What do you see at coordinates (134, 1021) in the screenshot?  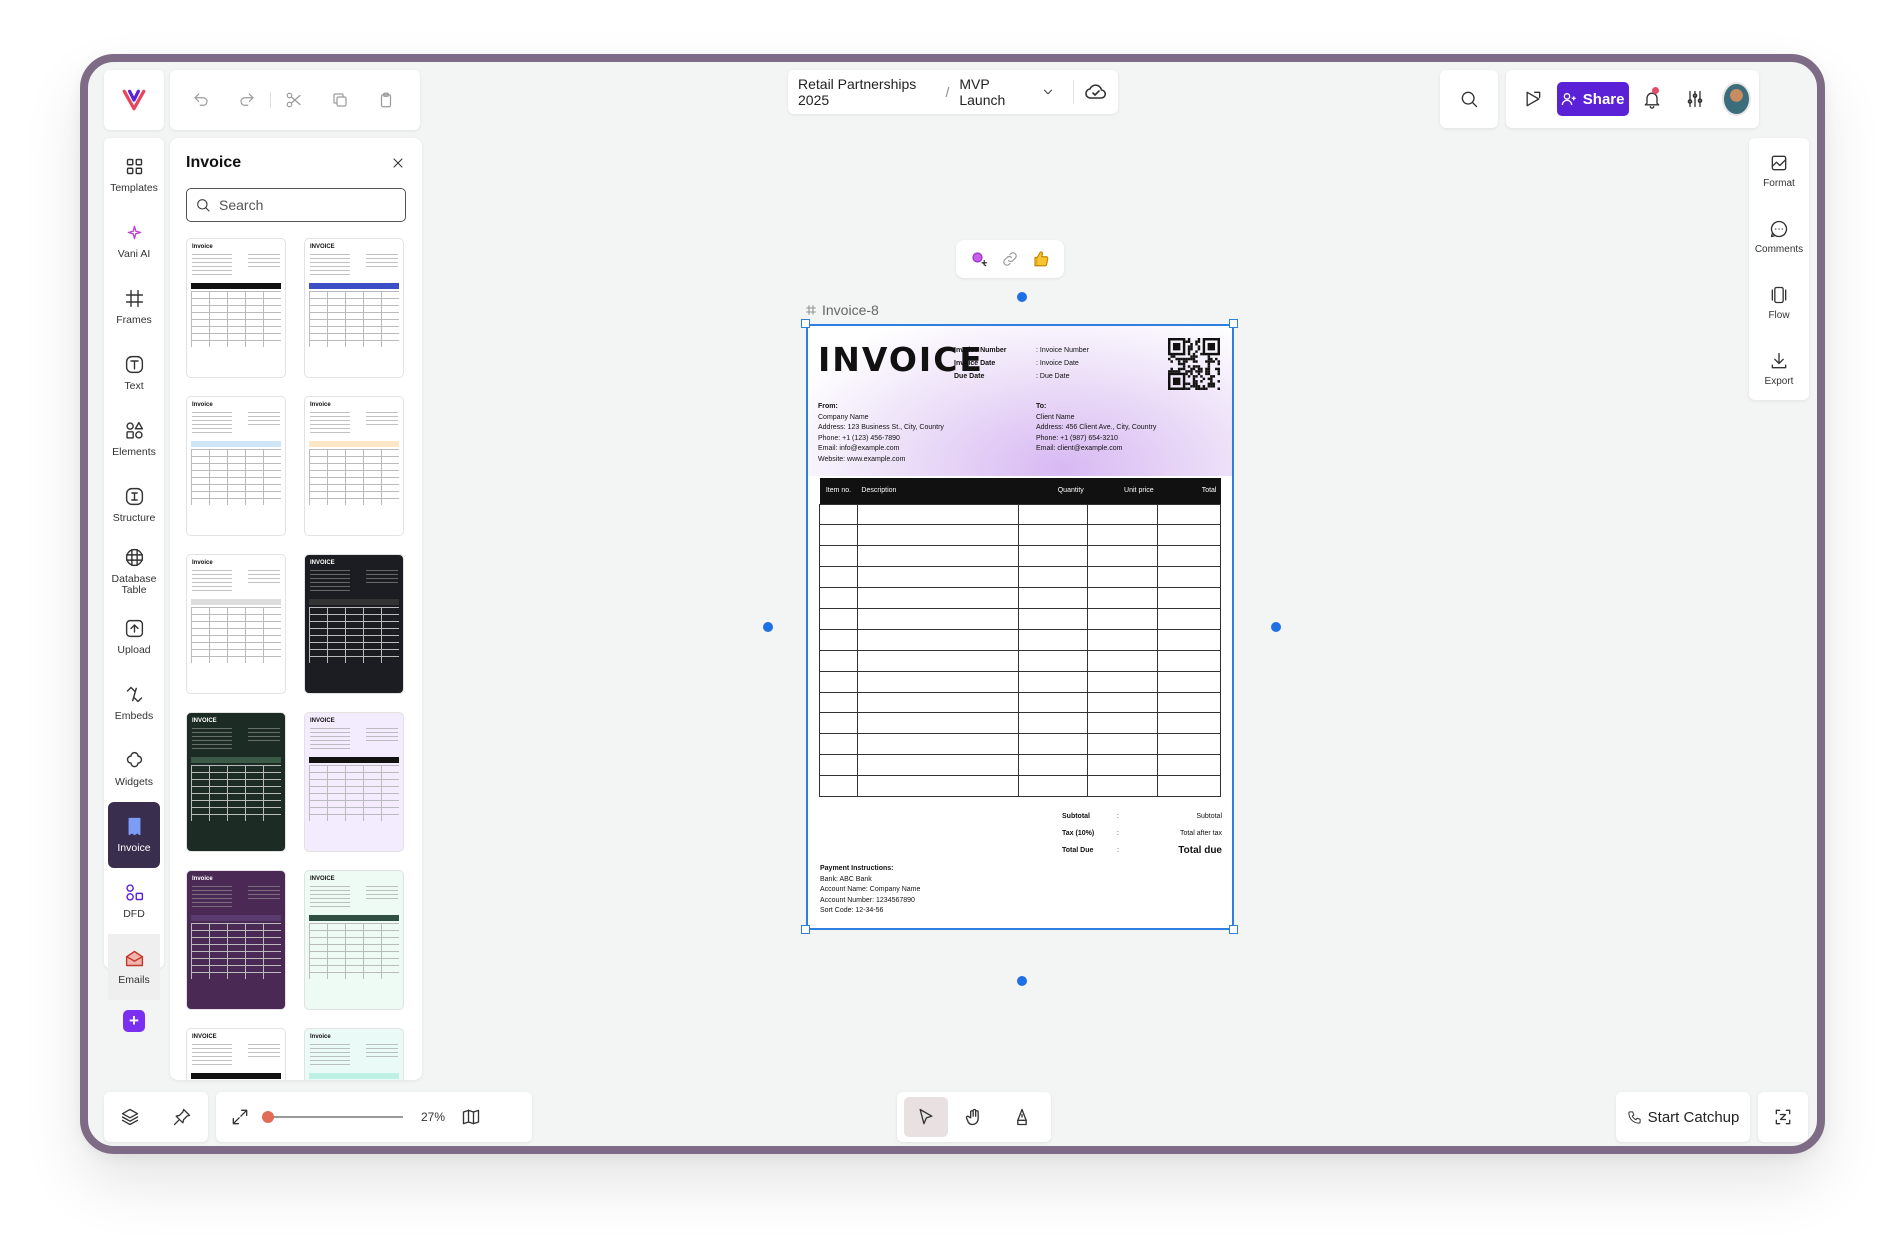 I see `add-app-button: +` at bounding box center [134, 1021].